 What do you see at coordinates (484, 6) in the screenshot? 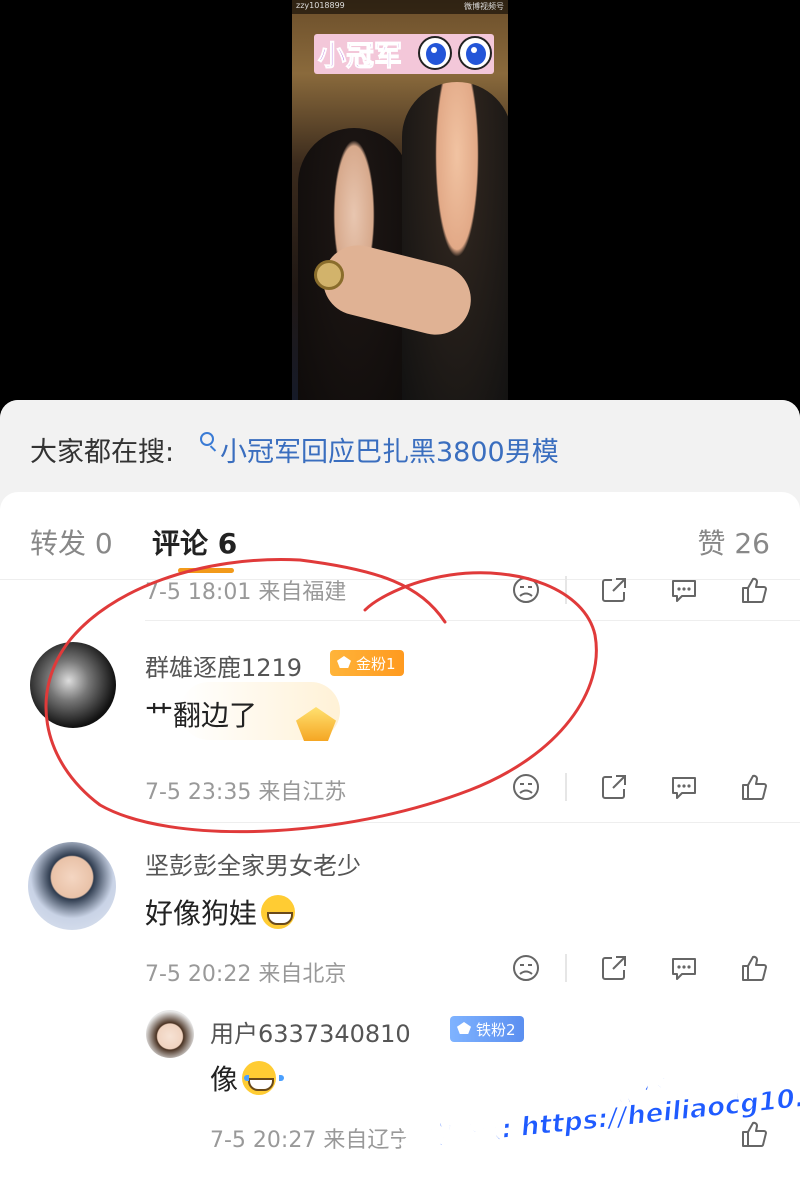
I see `video-source-label: 微博视频号` at bounding box center [484, 6].